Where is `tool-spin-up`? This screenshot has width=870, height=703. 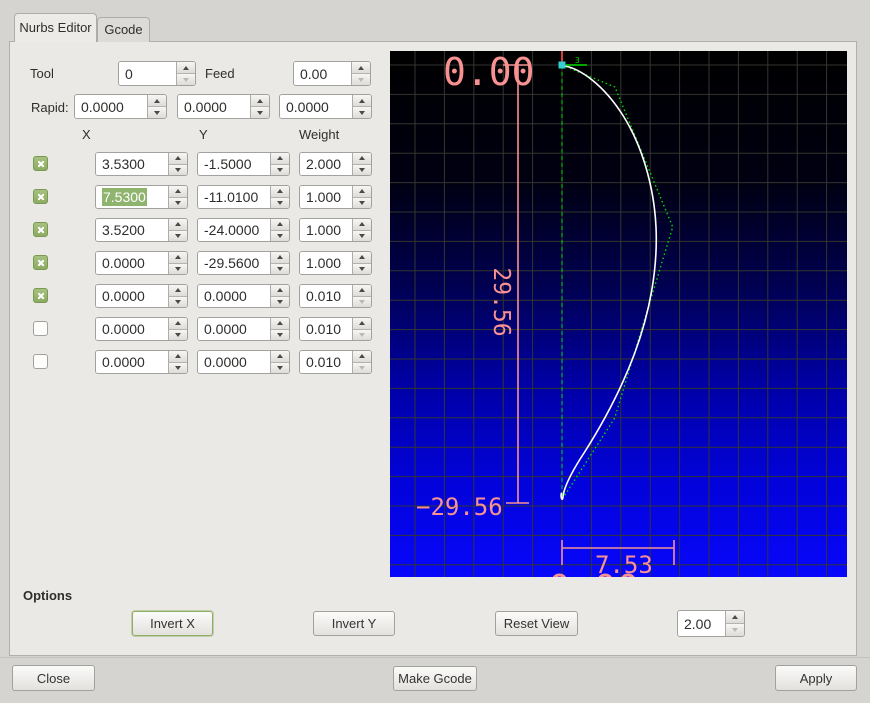
tool-spin-up is located at coordinates (186, 68).